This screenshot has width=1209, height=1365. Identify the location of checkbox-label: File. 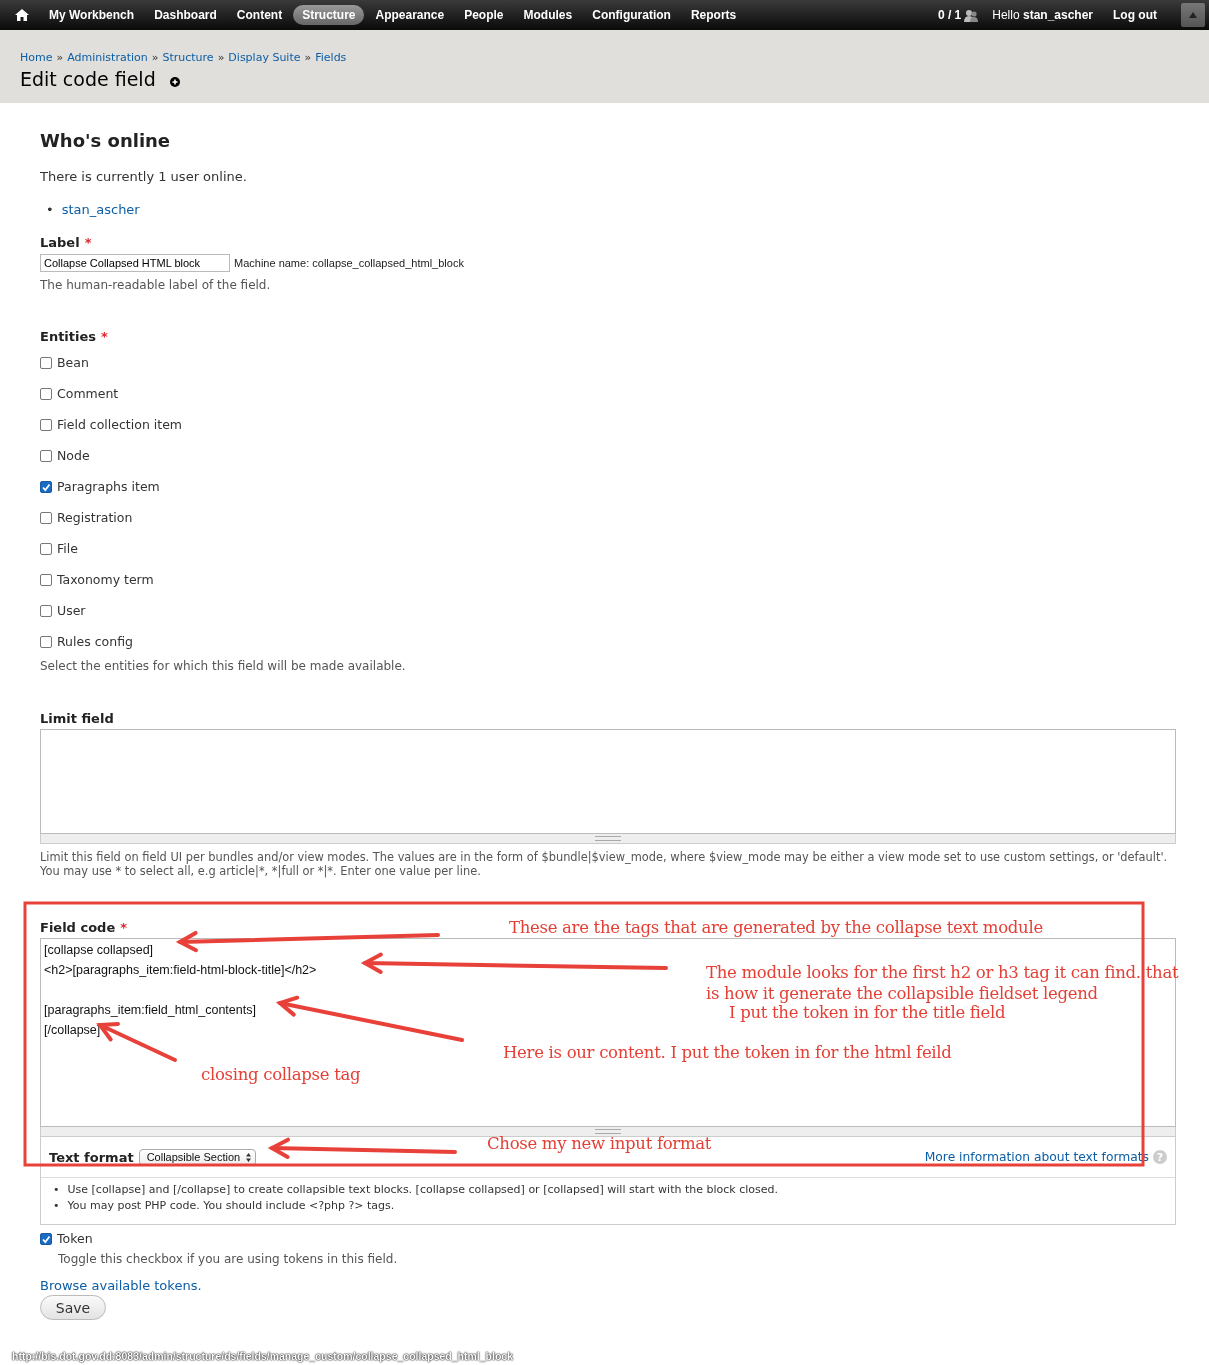
(67, 548).